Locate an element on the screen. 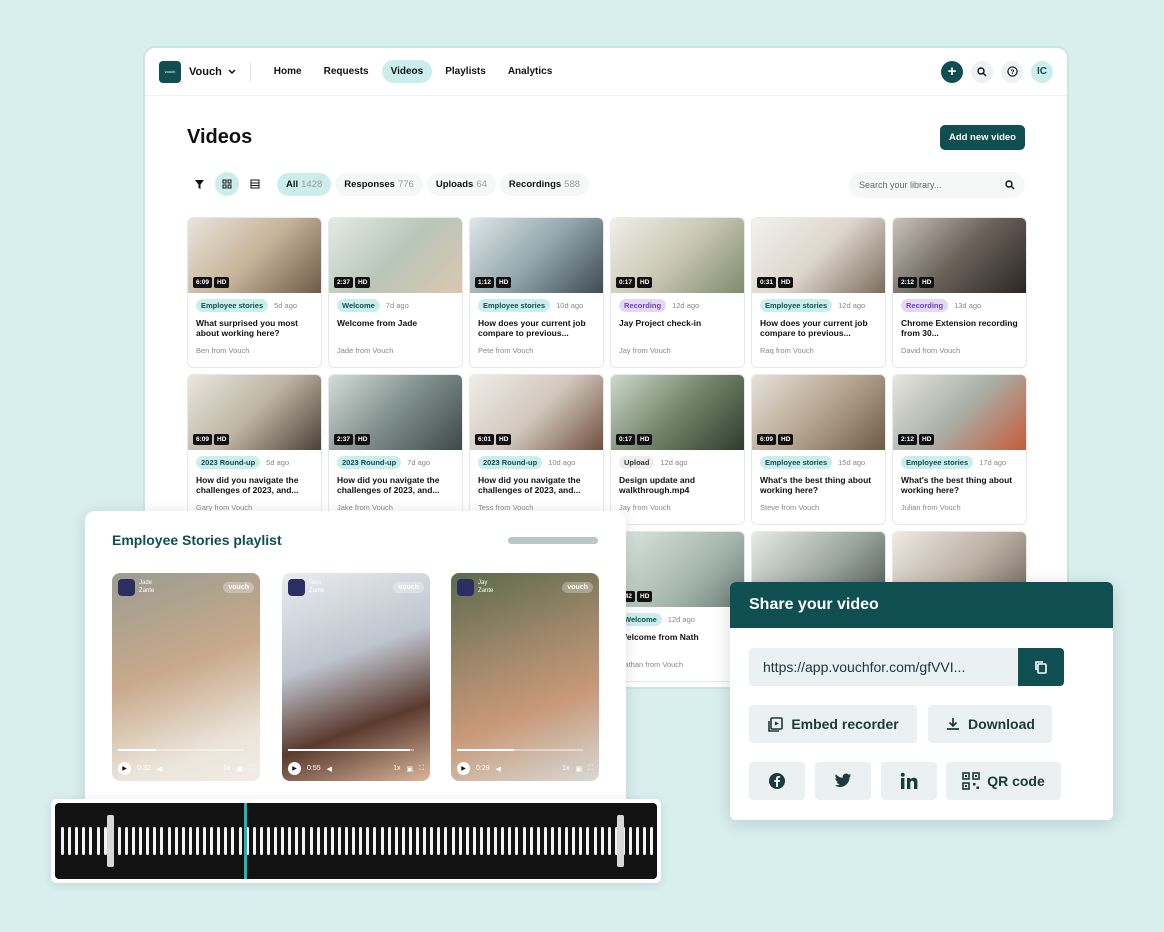  twitter-share-button is located at coordinates (843, 781).